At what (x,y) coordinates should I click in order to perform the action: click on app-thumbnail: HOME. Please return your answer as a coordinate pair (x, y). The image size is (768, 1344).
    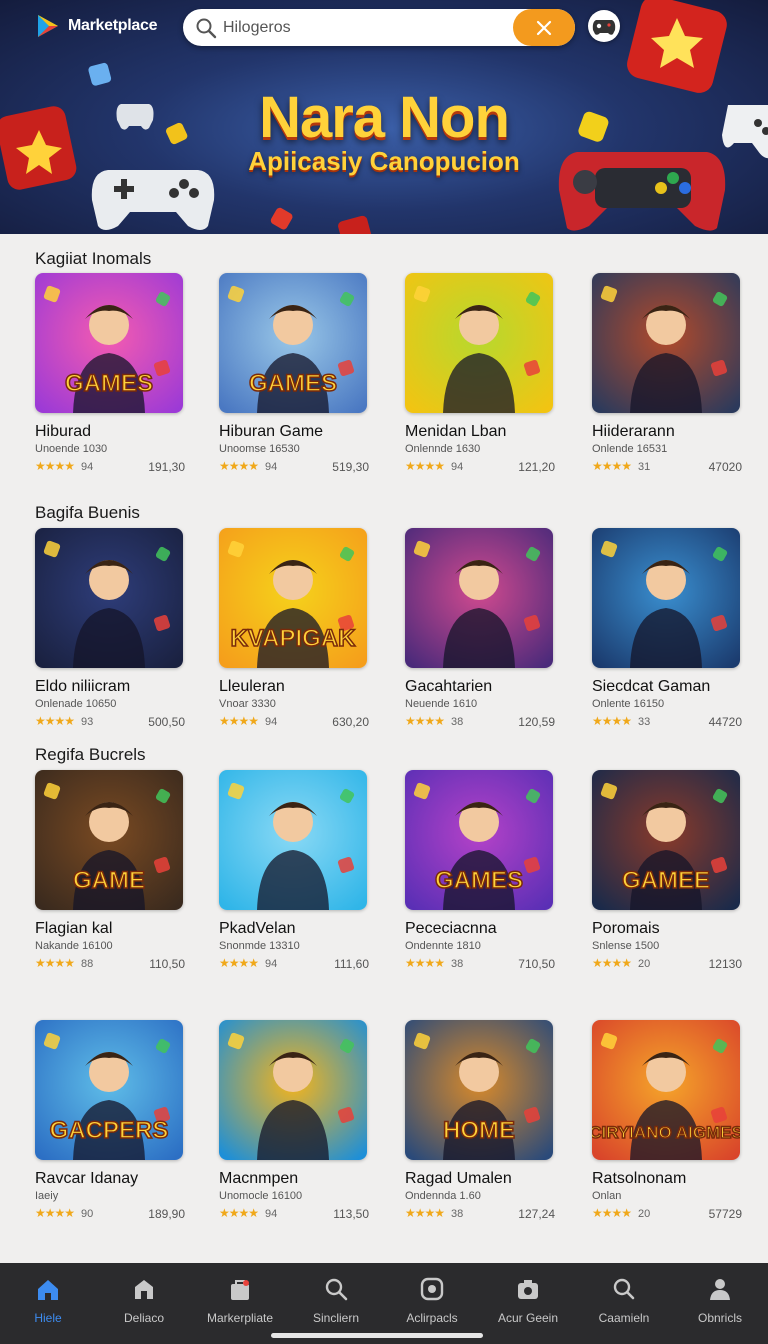
    Looking at the image, I should click on (479, 1090).